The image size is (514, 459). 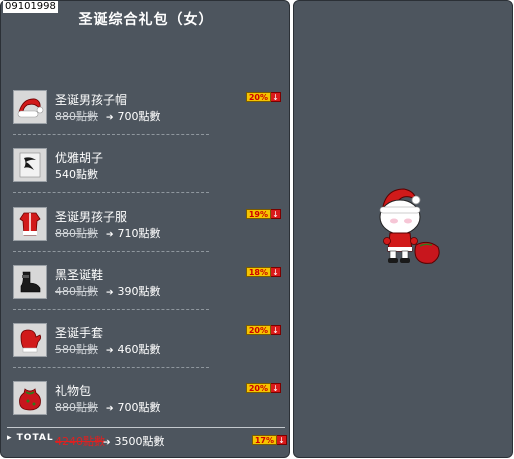 I want to click on list-item: 礼物包 880點數 ➔ 700點數 20% ↓, so click(x=149, y=404).